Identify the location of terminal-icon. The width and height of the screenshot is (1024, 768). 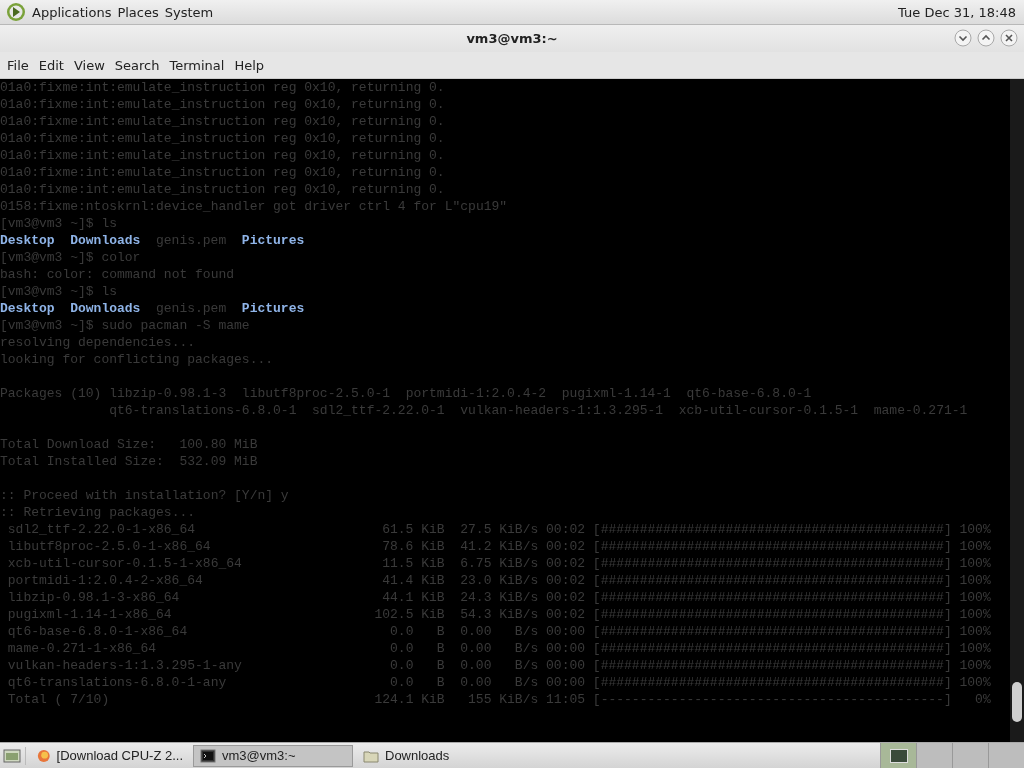
(208, 755).